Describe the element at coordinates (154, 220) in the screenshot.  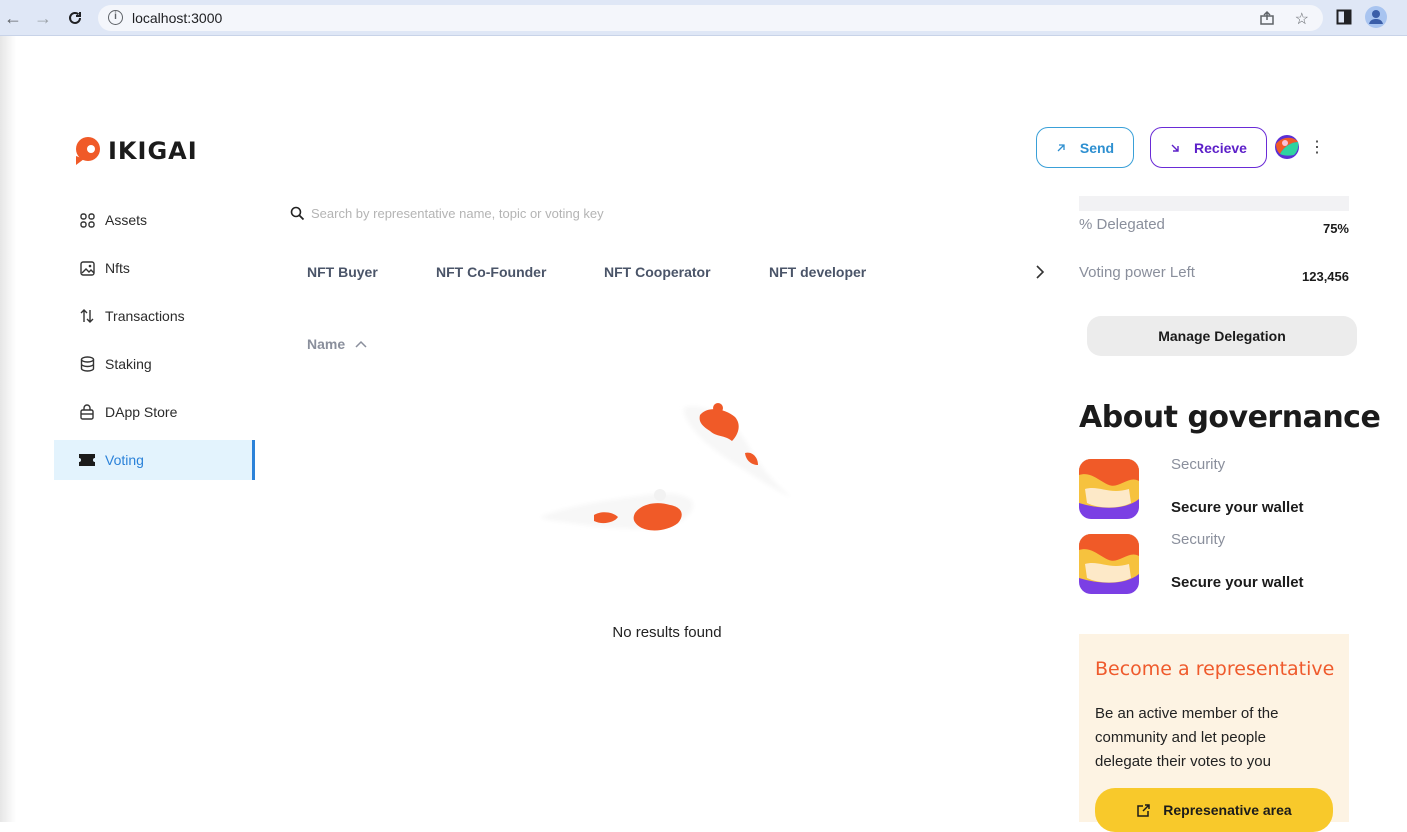
I see `sidebar-item-assets: Assets` at that location.